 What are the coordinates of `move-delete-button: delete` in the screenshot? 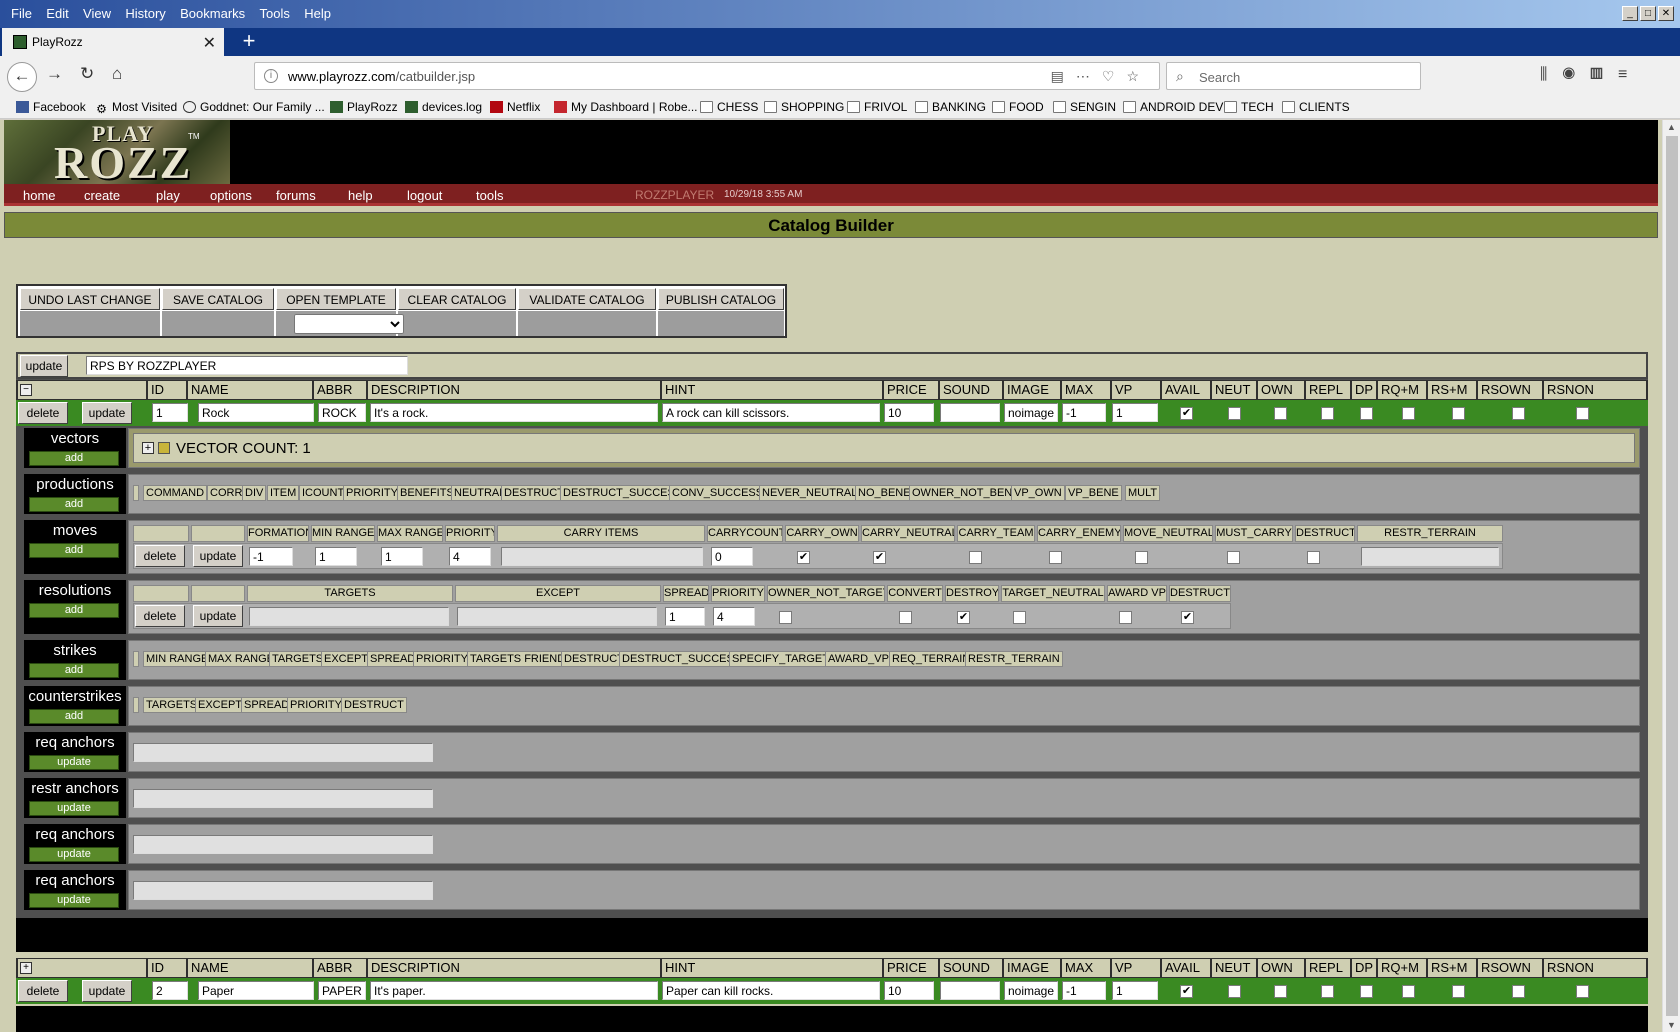 It's located at (160, 556).